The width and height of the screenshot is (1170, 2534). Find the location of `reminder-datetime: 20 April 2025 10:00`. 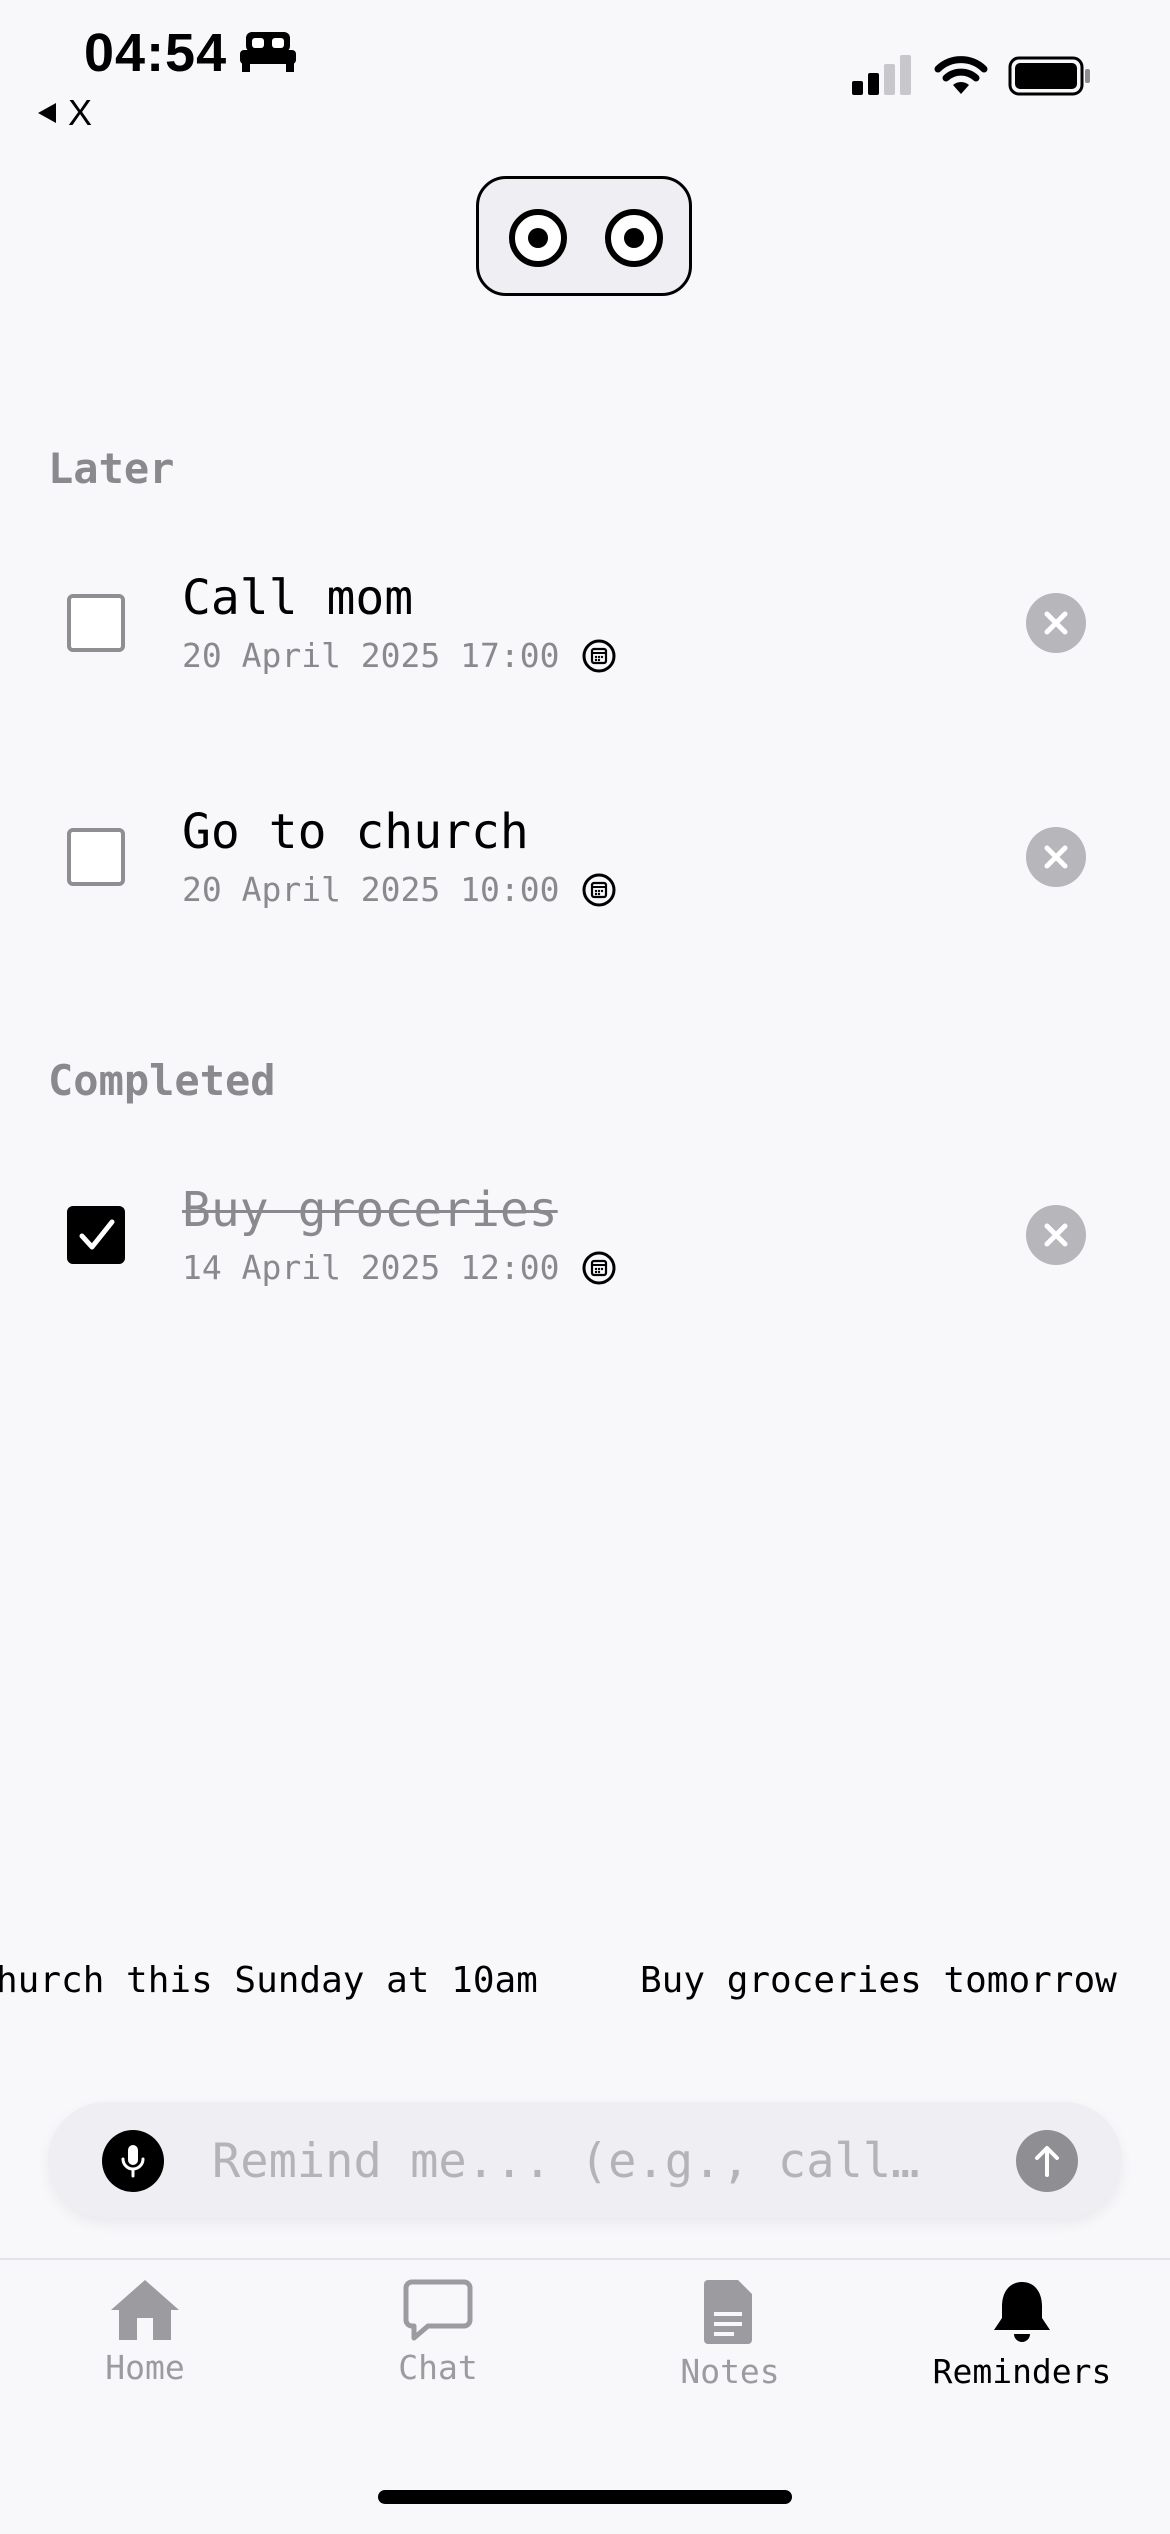

reminder-datetime: 20 April 2025 10:00 is located at coordinates (371, 889).